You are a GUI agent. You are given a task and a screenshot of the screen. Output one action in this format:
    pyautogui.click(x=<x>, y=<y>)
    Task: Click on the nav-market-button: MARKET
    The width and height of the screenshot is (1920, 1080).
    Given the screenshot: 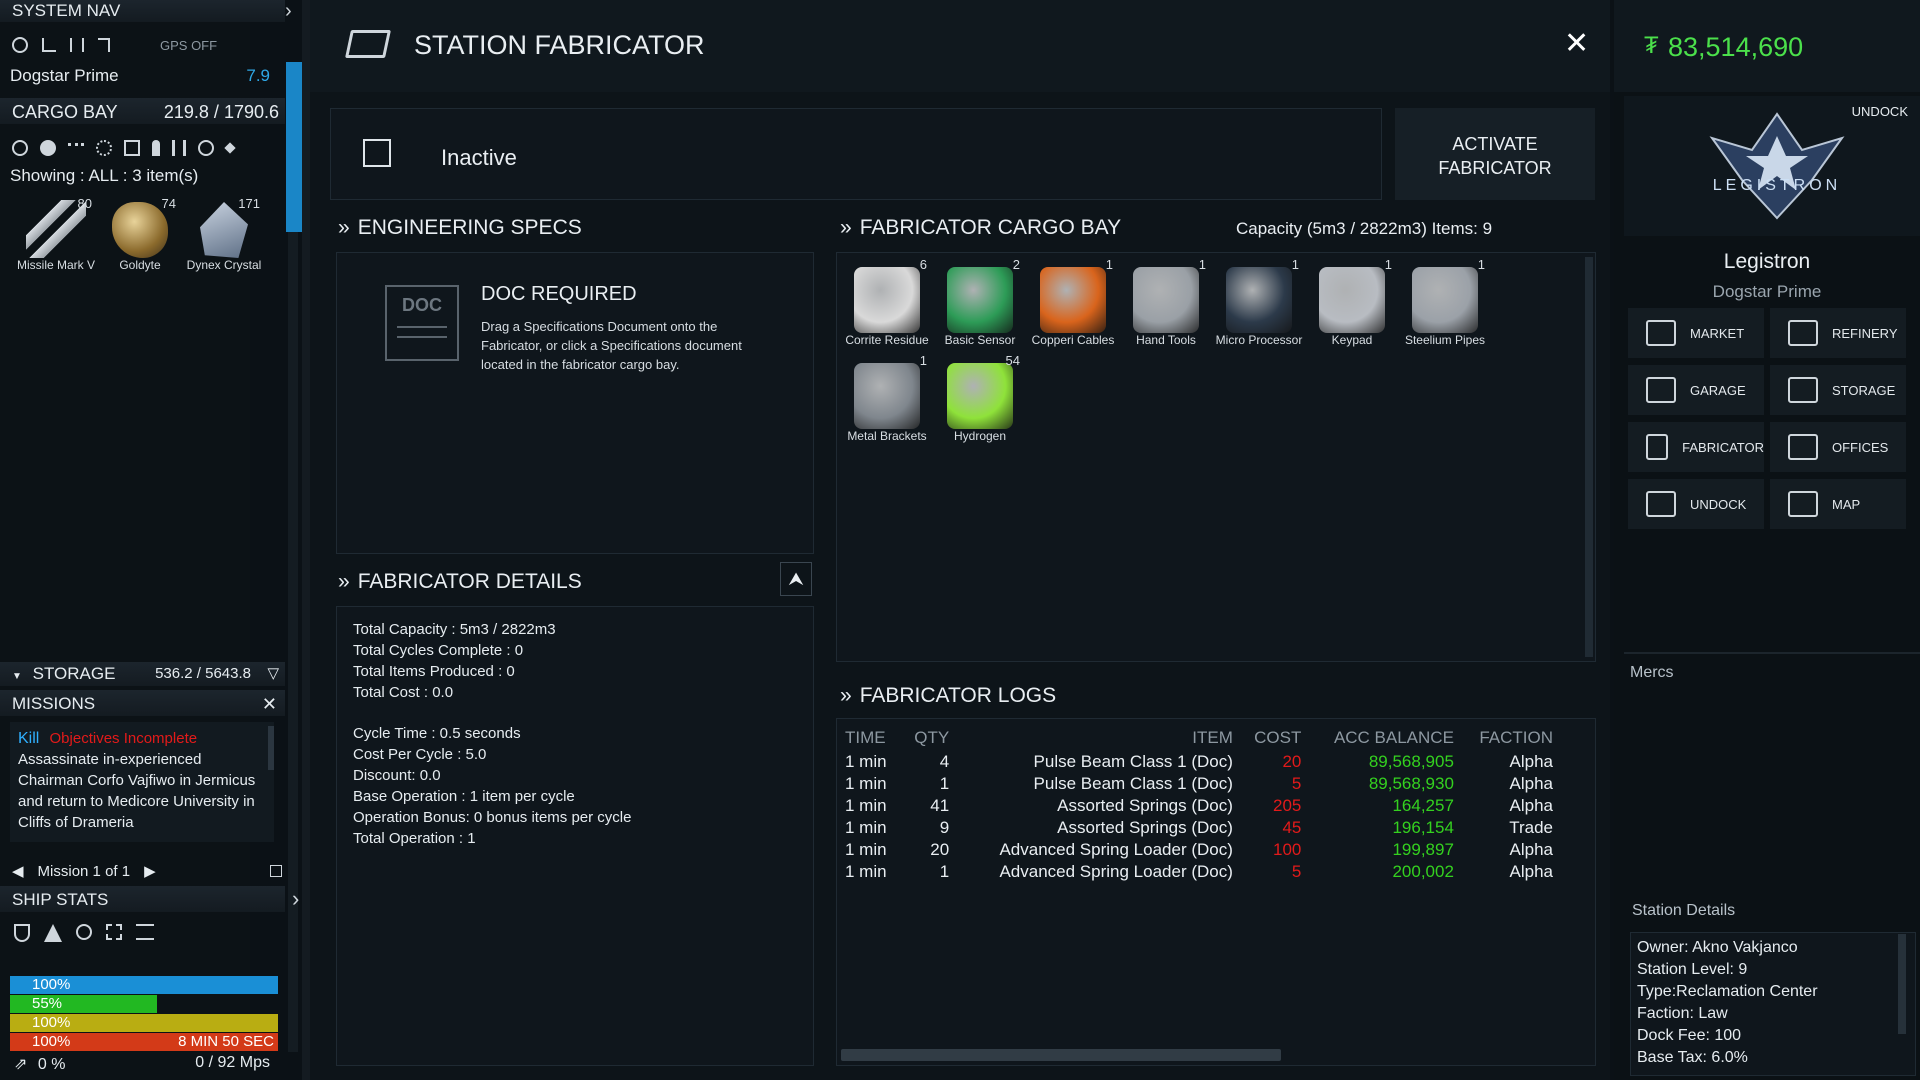 What is the action you would take?
    pyautogui.click(x=1696, y=333)
    